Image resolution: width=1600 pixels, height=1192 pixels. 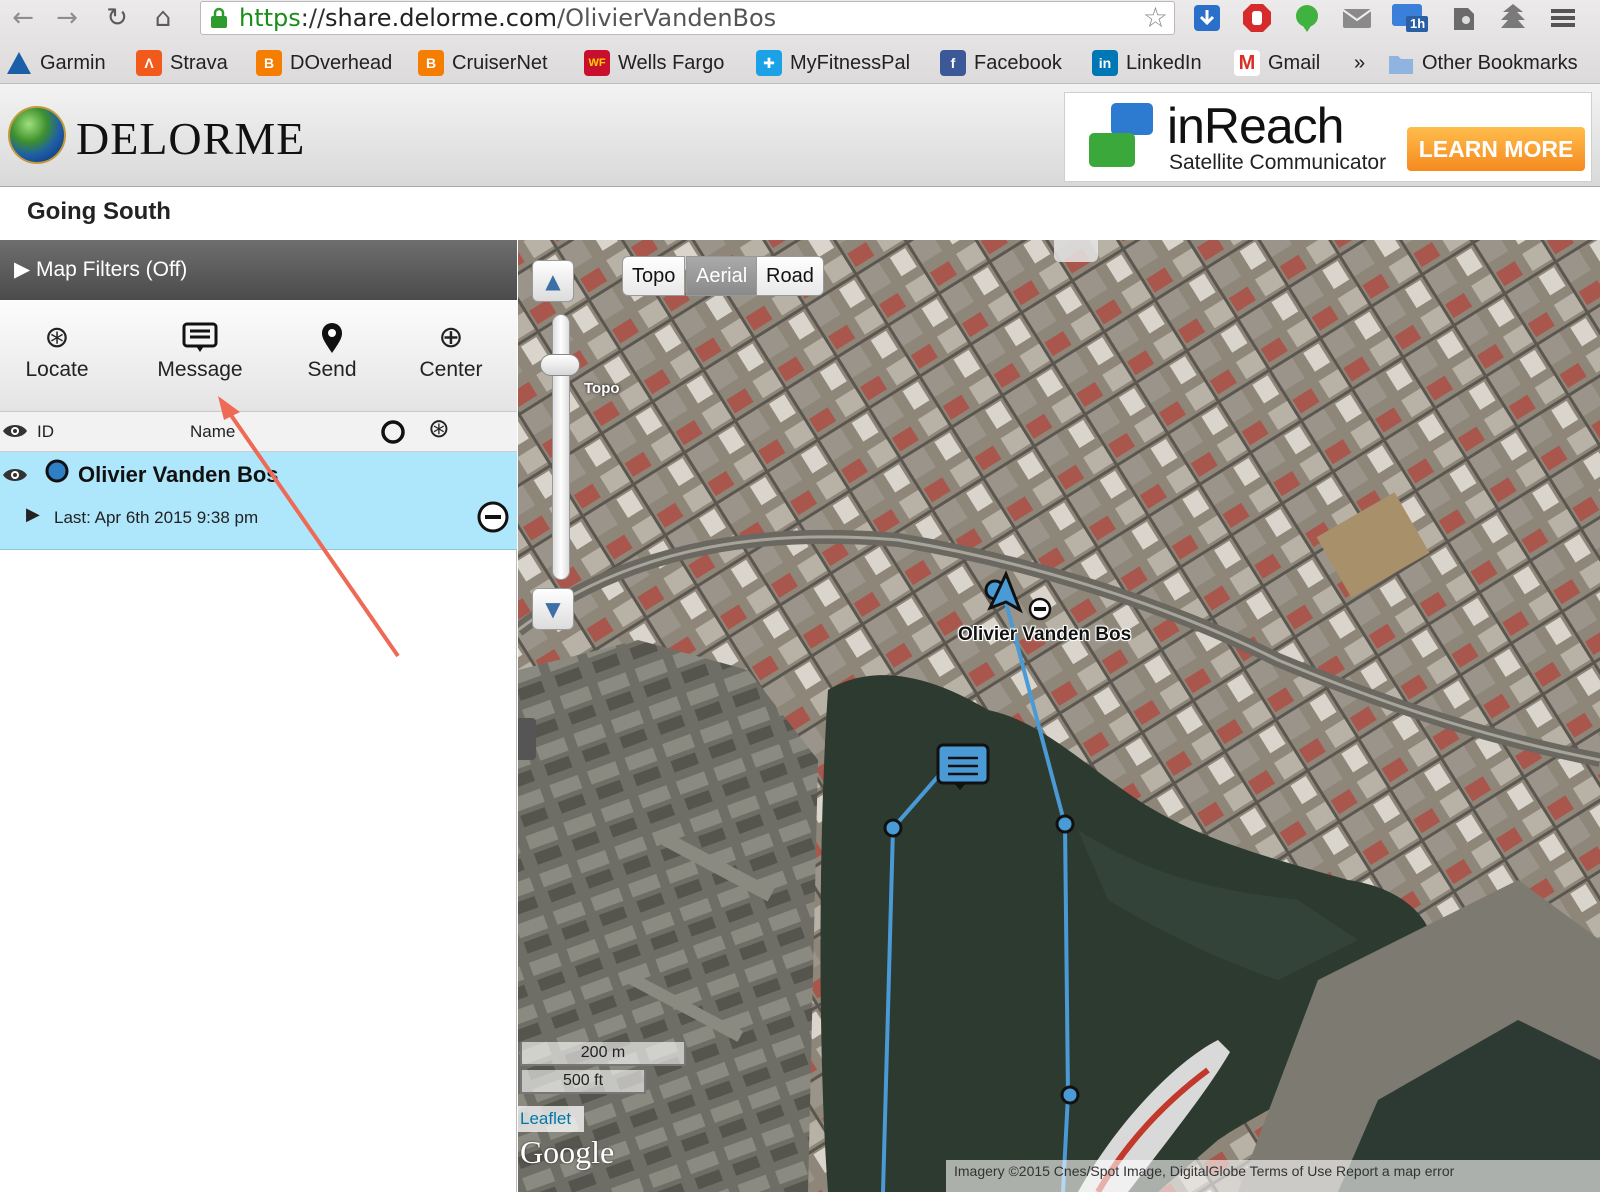 What do you see at coordinates (553, 281) in the screenshot?
I see `zoom-in-button: ▲` at bounding box center [553, 281].